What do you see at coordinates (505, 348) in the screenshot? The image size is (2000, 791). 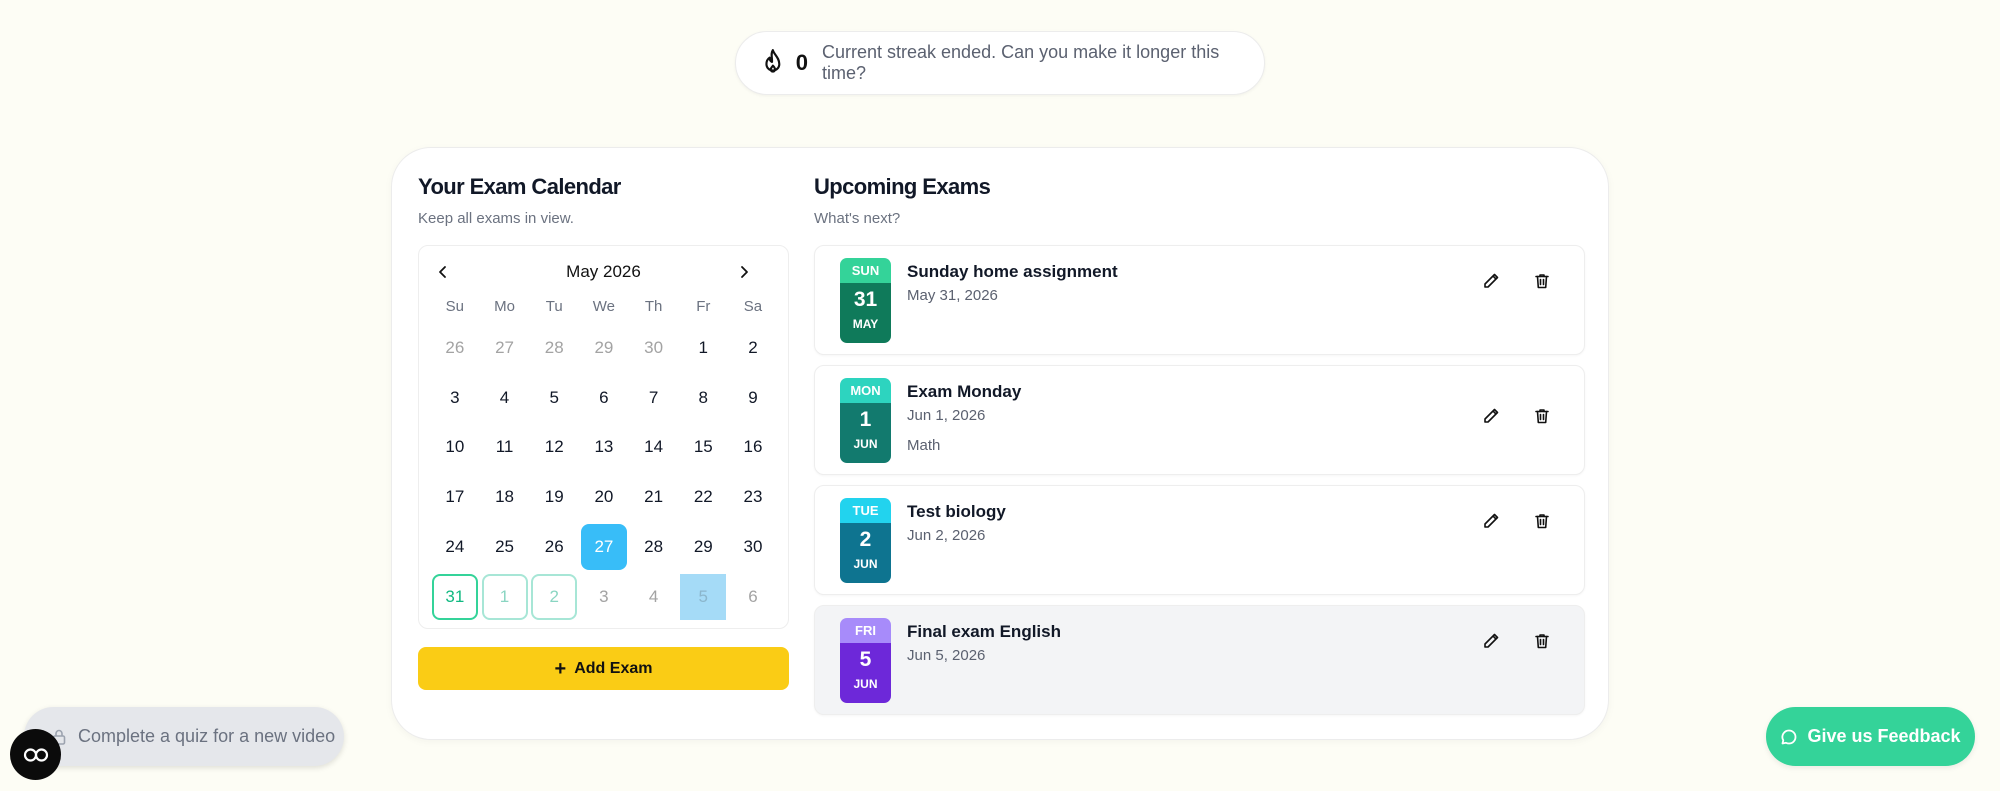 I see `calendar-day: 27` at bounding box center [505, 348].